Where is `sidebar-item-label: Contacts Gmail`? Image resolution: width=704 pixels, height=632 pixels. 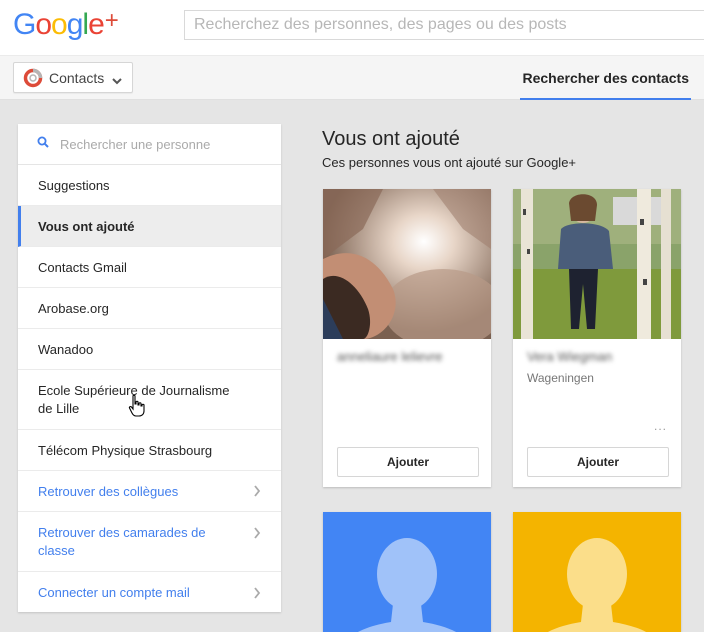 sidebar-item-label: Contacts Gmail is located at coordinates (82, 267).